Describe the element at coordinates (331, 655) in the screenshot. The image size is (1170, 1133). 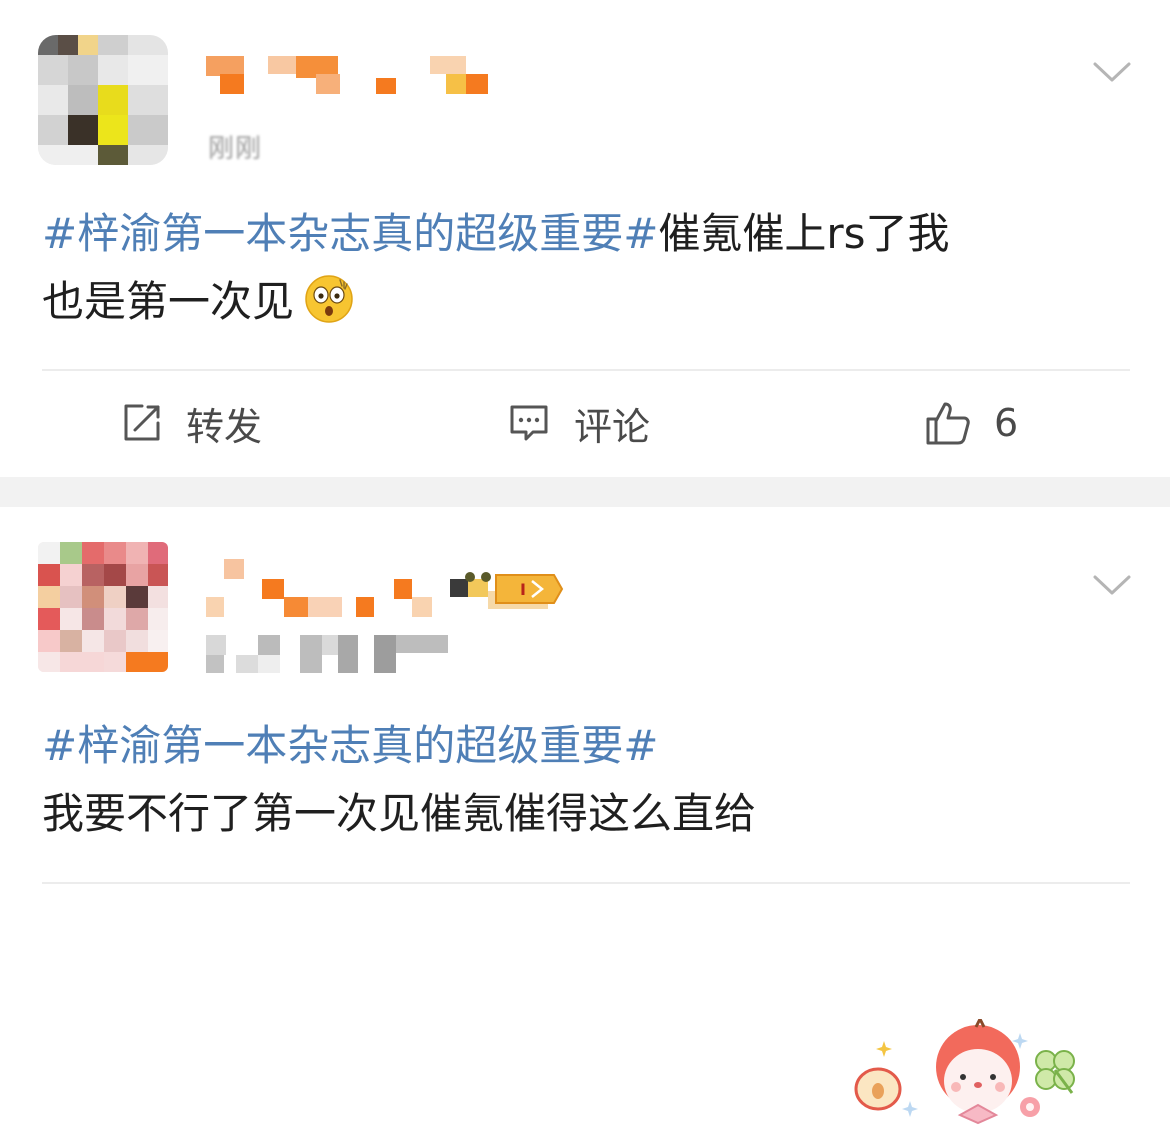
I see `timestamp-blurred` at that location.